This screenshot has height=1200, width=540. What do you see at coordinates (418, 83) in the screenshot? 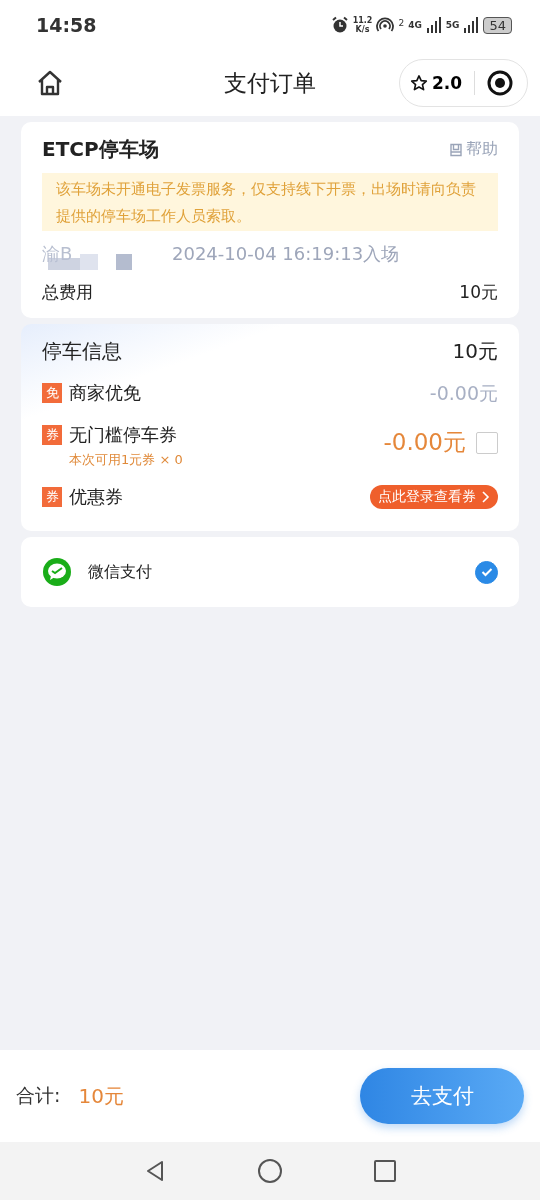
I see `star-icon` at bounding box center [418, 83].